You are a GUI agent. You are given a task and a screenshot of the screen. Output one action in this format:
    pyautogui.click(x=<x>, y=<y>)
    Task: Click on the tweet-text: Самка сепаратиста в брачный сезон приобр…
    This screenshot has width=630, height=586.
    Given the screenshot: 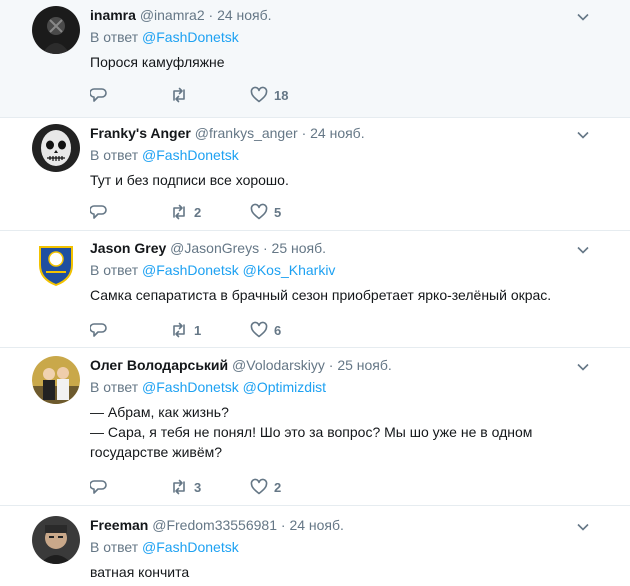 What is the action you would take?
    pyautogui.click(x=340, y=295)
    